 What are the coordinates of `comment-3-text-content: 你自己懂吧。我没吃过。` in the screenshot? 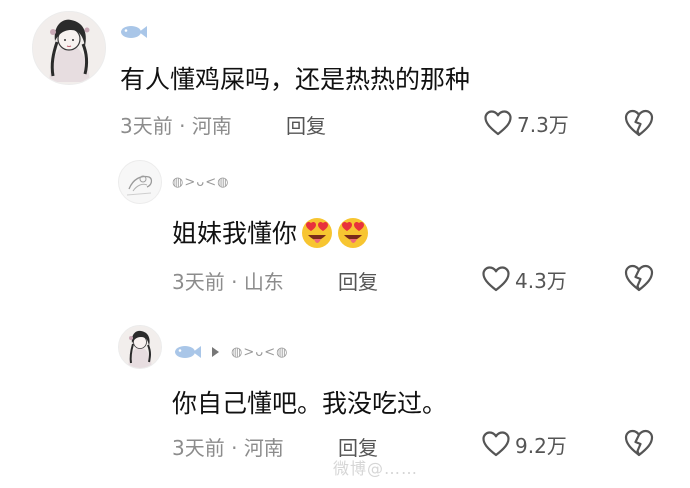 It's located at (310, 403).